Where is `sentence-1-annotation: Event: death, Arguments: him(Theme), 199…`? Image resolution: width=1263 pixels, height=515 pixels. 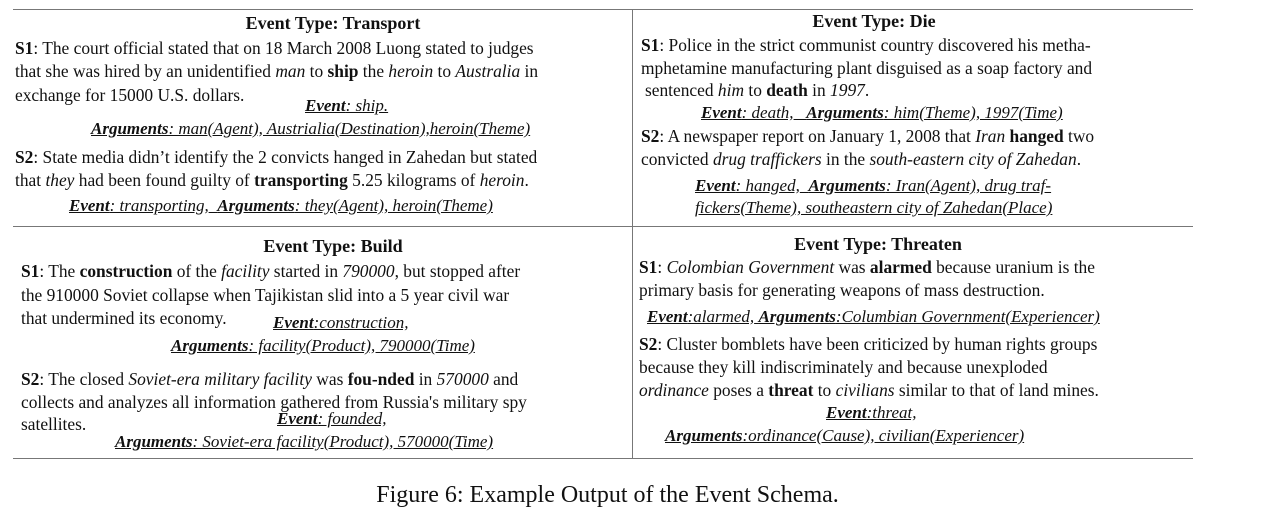
sentence-1-annotation: Event: death, Arguments: him(Theme), 199… is located at coordinates (882, 112).